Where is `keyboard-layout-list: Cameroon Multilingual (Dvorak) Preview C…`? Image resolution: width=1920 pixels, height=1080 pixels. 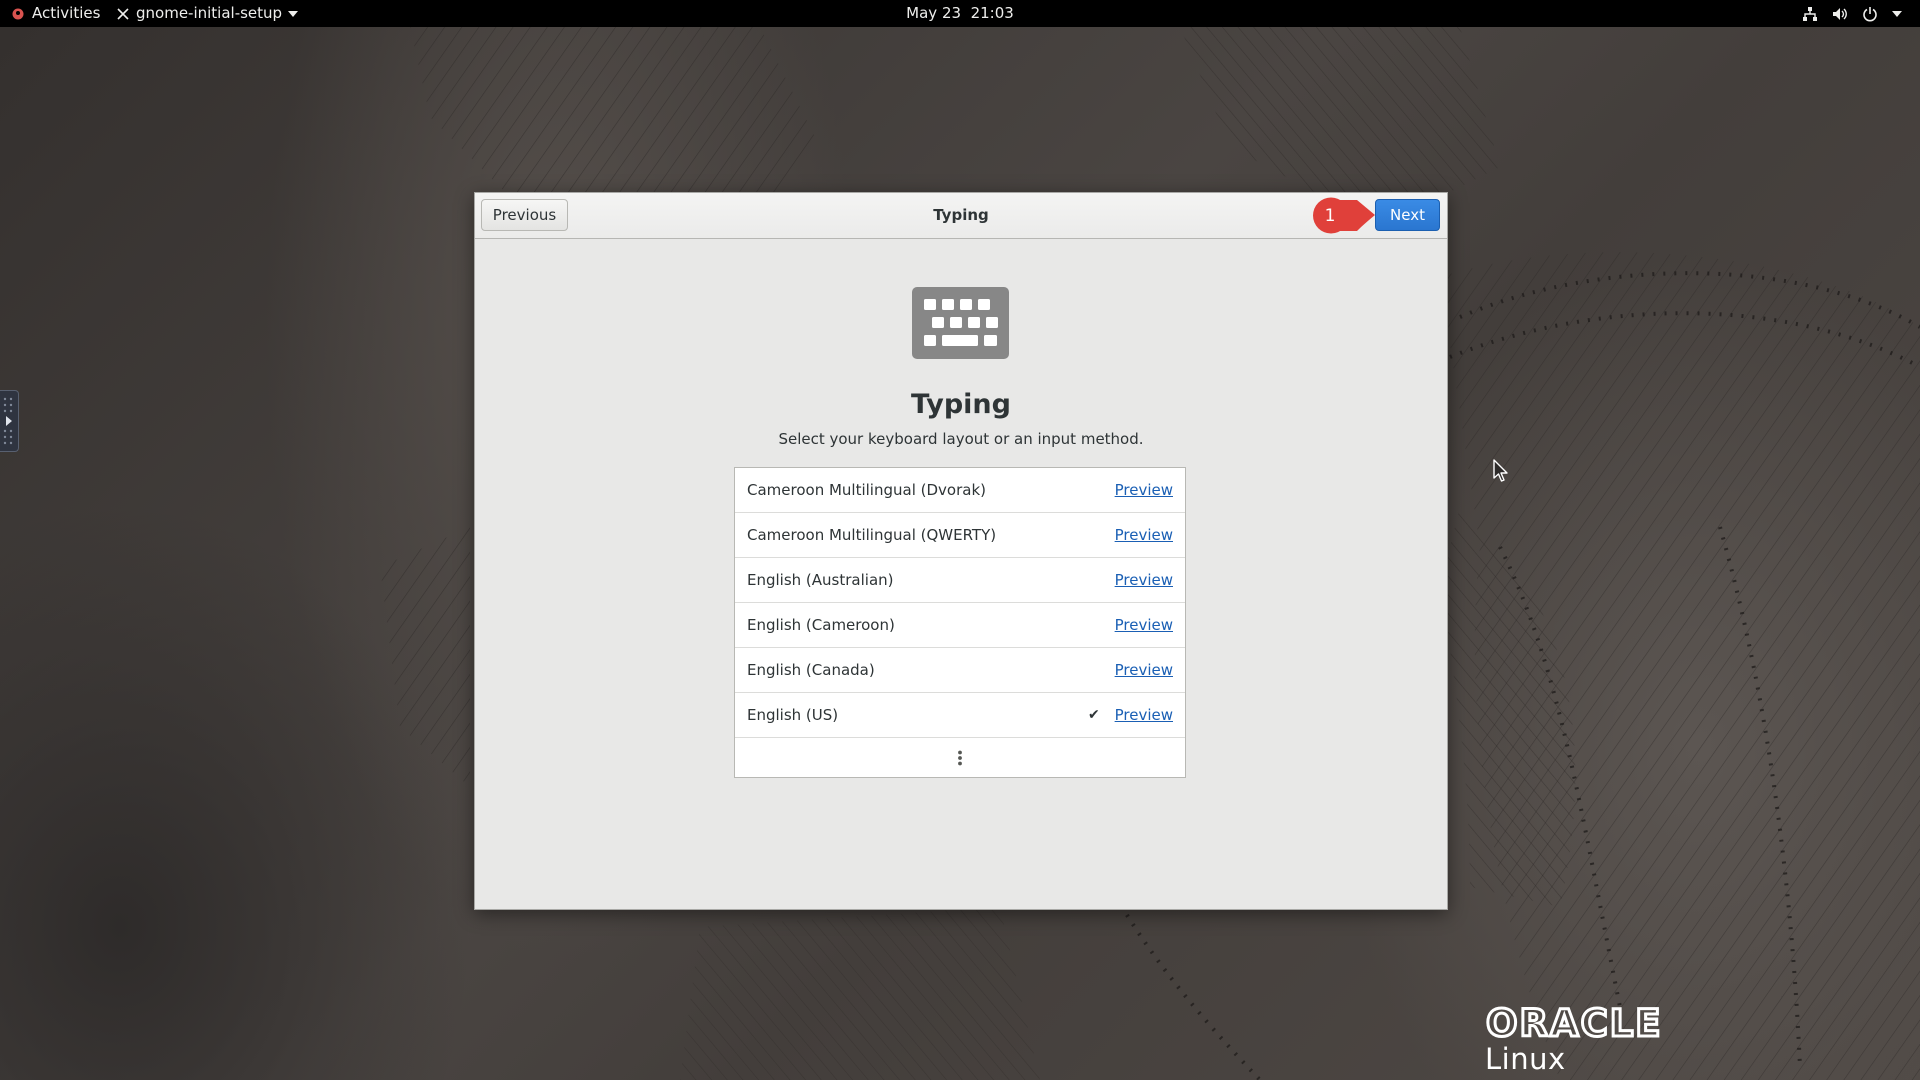
keyboard-layout-list: Cameroon Multilingual (Dvorak) Preview C… is located at coordinates (960, 622).